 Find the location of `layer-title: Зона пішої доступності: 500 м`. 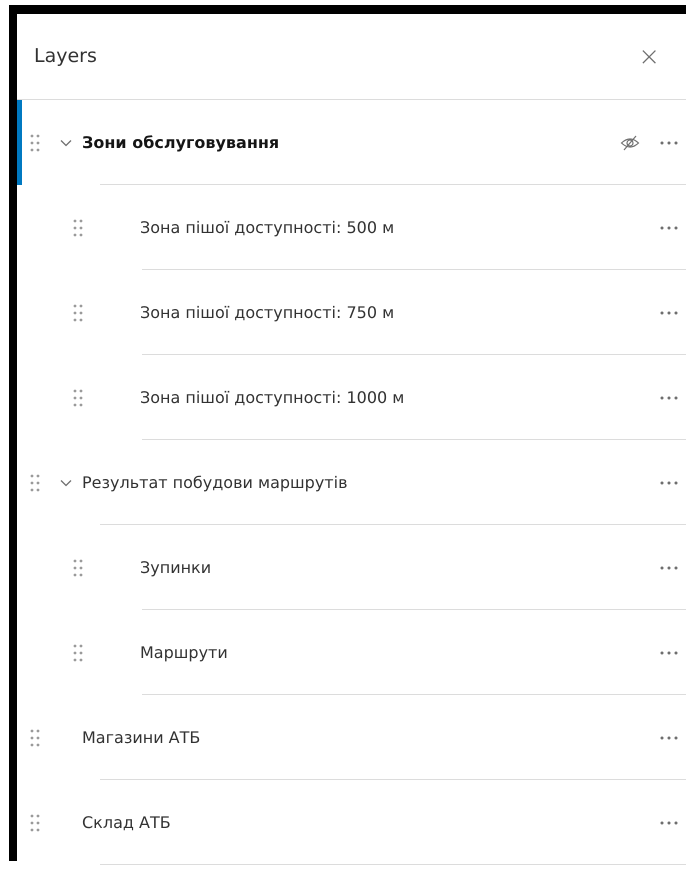

layer-title: Зона пішої доступності: 500 м is located at coordinates (400, 228).